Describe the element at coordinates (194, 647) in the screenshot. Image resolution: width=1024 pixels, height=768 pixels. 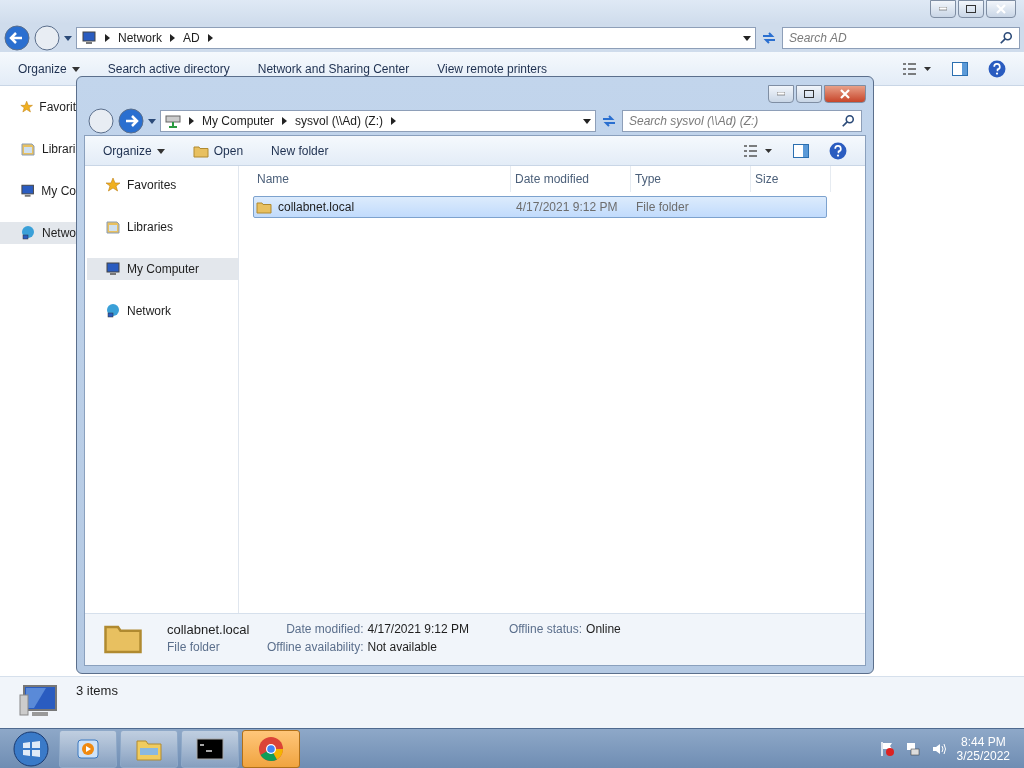
I see `details-type: File folder` at that location.